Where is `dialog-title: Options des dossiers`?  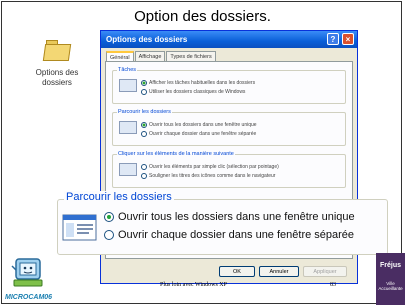
dialog-title: Options des dossiers is located at coordinates (147, 39).